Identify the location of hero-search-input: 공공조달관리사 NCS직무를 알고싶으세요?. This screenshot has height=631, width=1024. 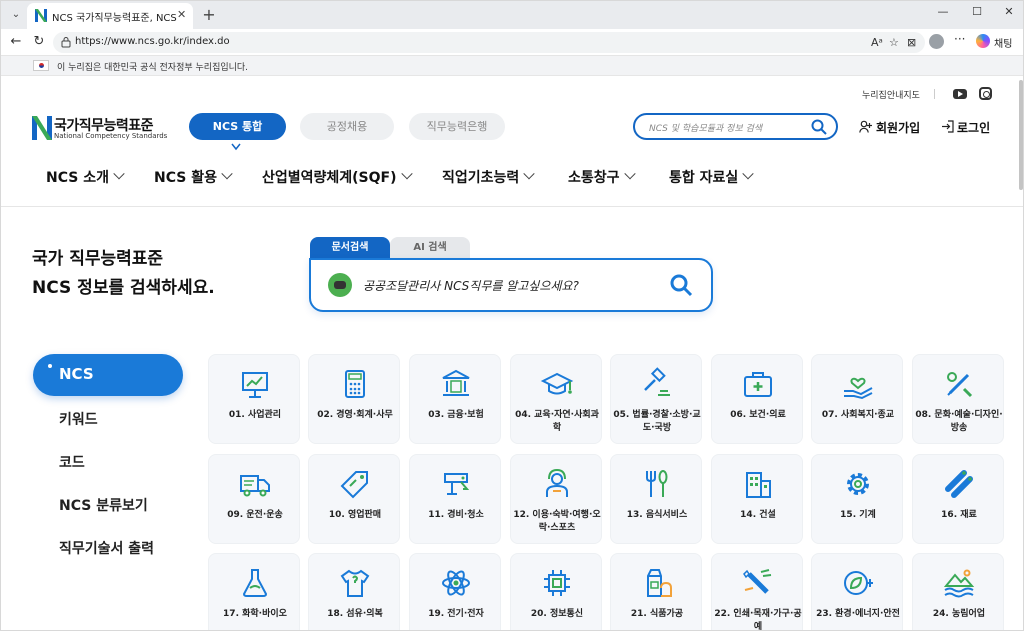
(511, 285).